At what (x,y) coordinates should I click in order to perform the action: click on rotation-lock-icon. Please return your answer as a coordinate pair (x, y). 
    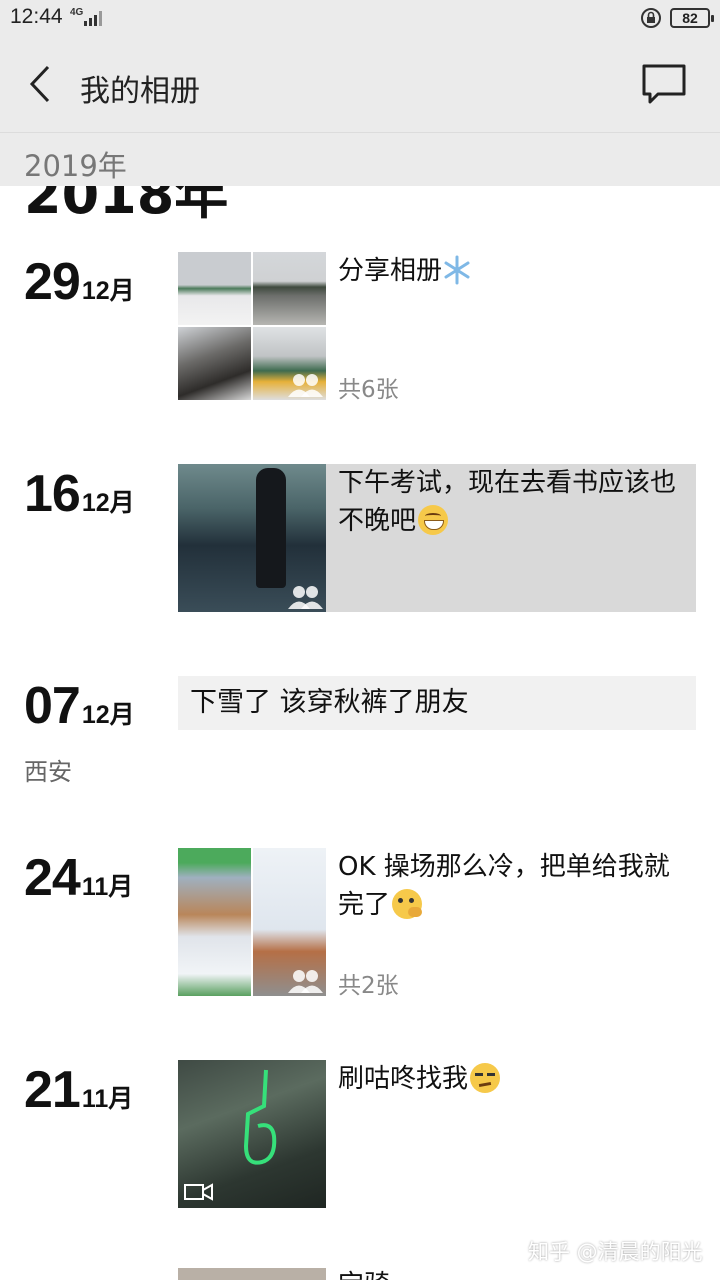
    Looking at the image, I should click on (651, 18).